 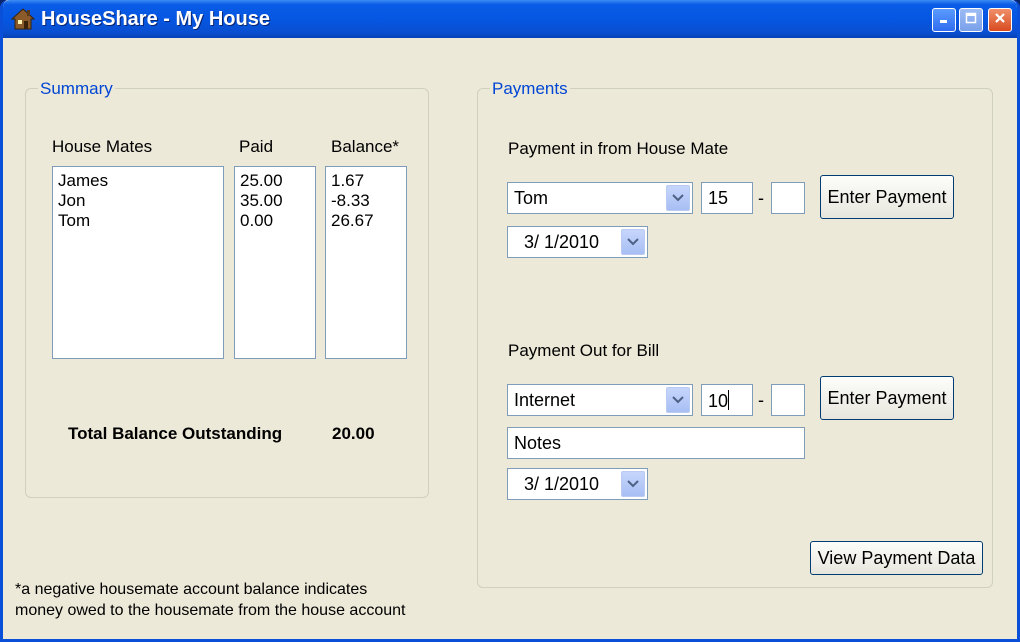 I want to click on minimize-button, so click(x=944, y=20).